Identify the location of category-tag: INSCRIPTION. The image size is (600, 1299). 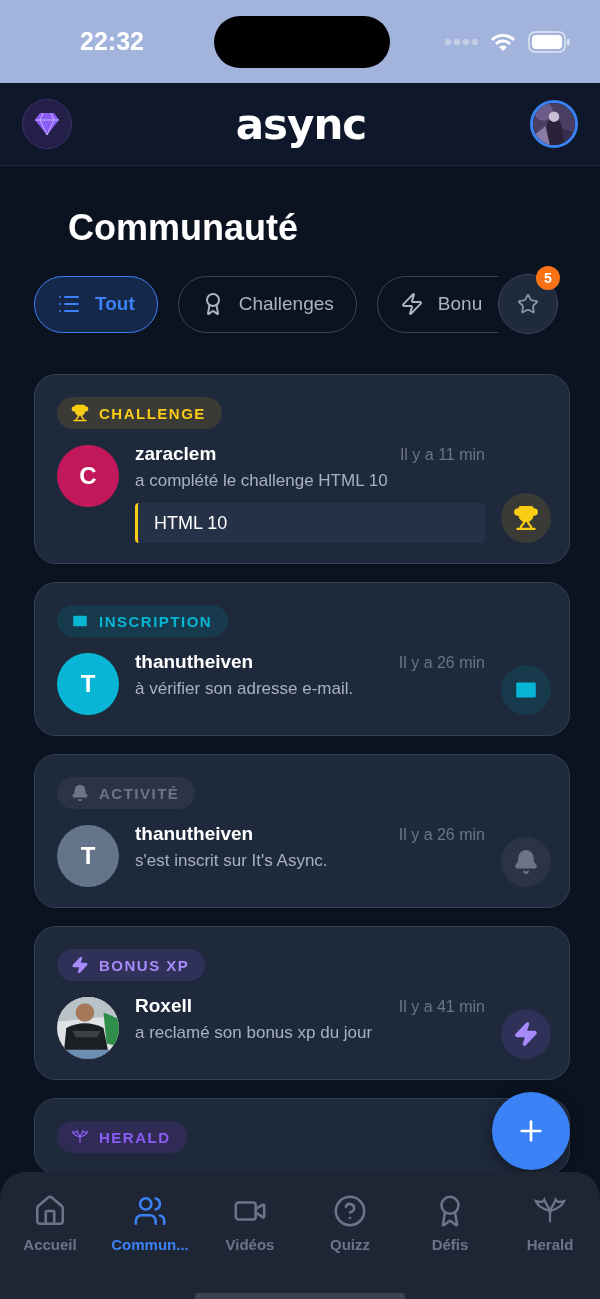
(143, 621).